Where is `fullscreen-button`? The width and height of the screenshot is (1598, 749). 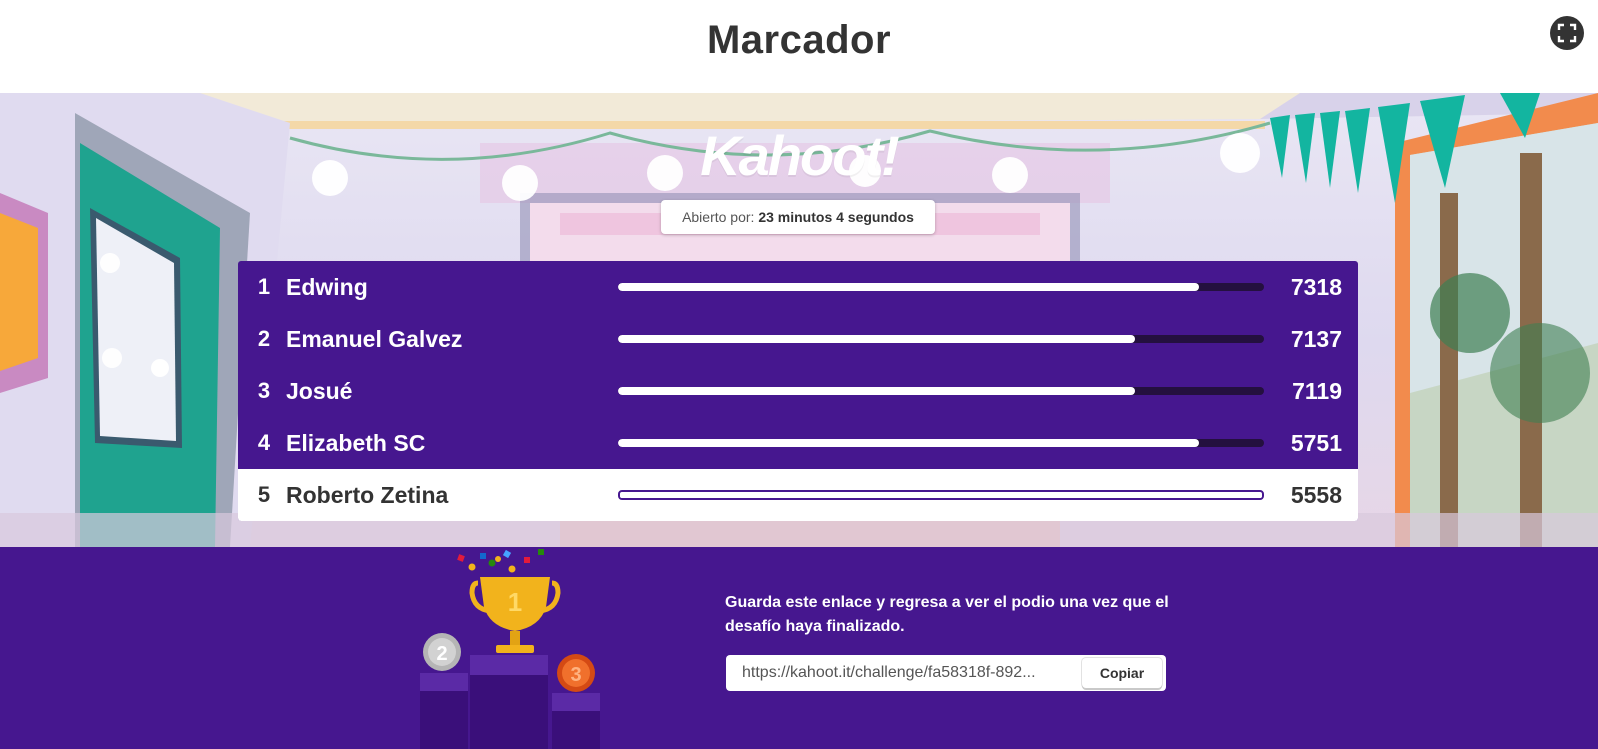 fullscreen-button is located at coordinates (1567, 33).